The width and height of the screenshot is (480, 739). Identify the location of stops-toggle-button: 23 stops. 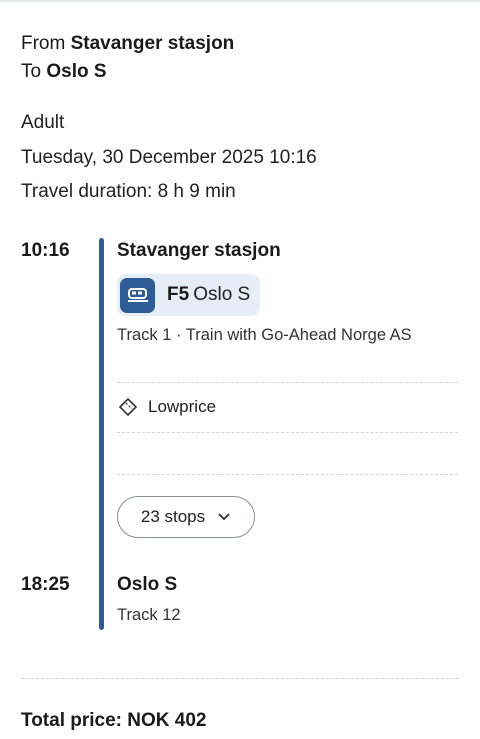
(186, 517).